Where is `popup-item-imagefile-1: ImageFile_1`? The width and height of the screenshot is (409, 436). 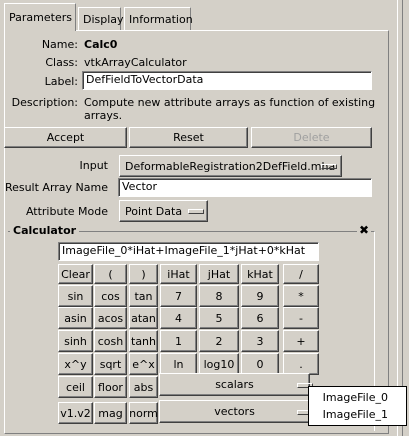
popup-item-imagefile-1: ImageFile_1 is located at coordinates (357, 414).